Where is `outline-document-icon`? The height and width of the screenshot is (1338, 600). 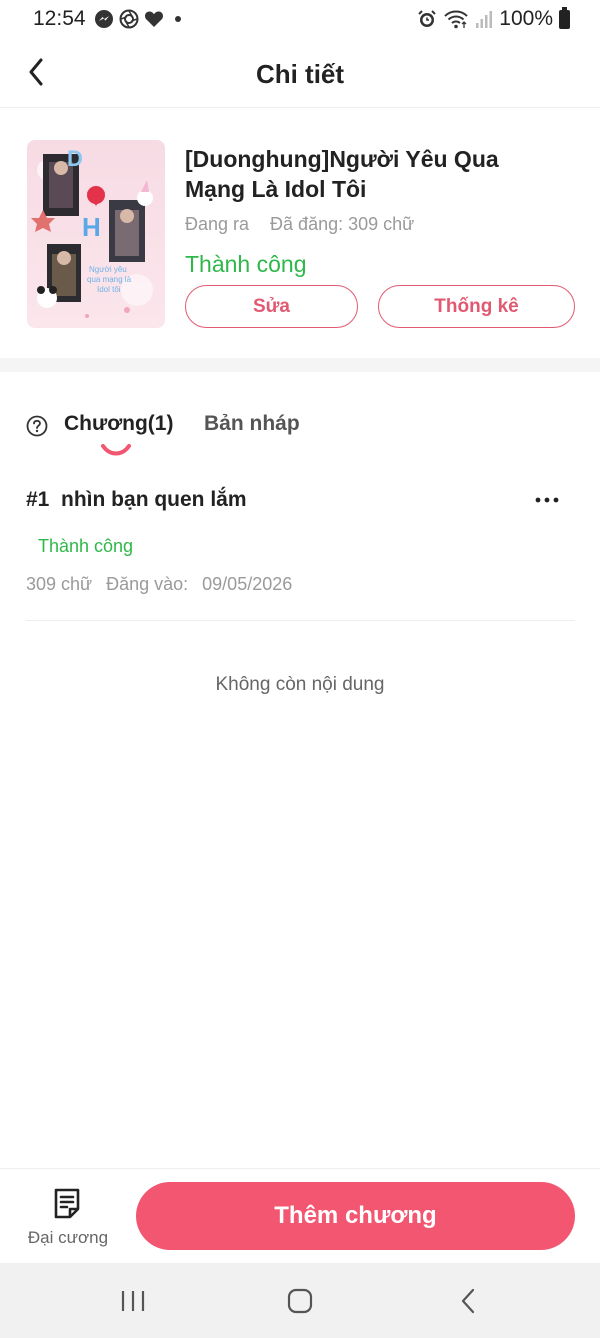
outline-document-icon is located at coordinates (67, 1203).